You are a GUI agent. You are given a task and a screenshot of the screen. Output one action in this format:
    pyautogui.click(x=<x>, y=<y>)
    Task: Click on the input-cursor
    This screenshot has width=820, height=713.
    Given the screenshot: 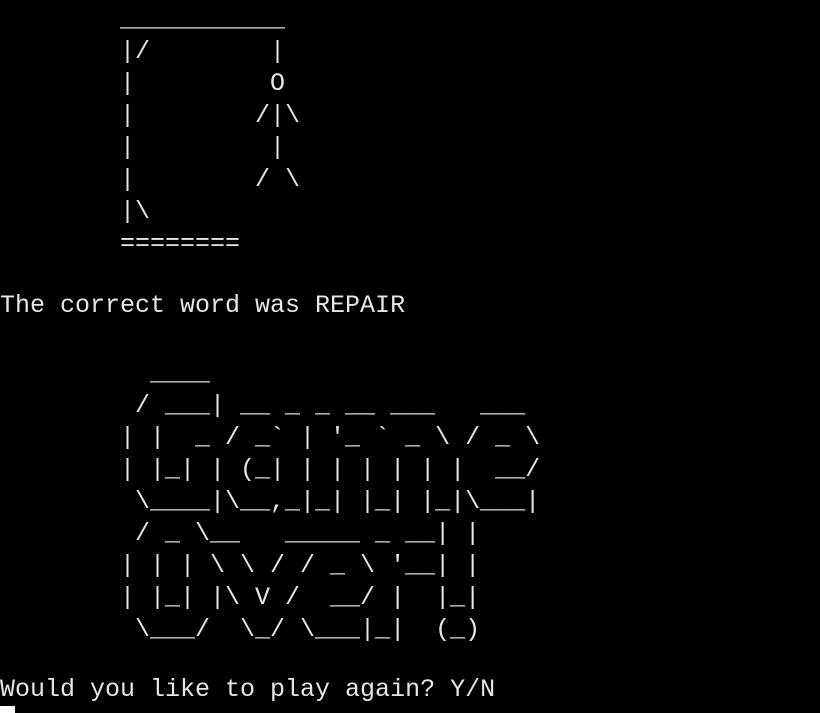 What is the action you would take?
    pyautogui.click(x=7, y=709)
    